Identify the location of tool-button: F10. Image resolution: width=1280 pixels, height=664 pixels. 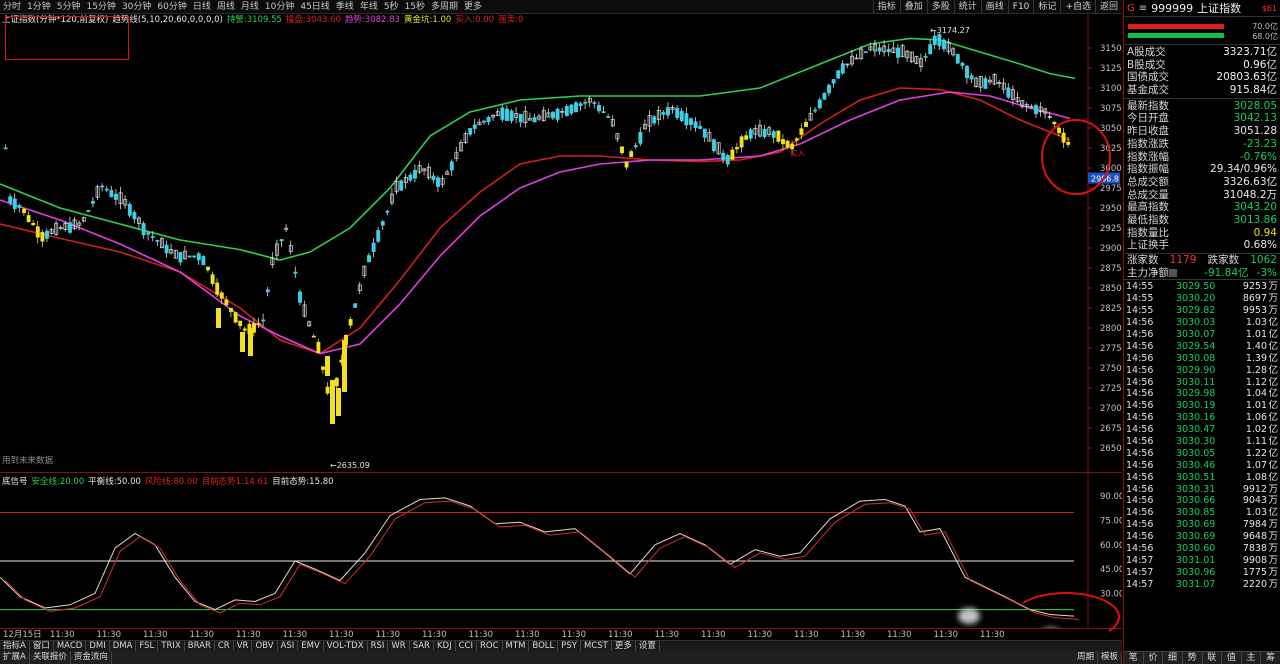
(1020, 7).